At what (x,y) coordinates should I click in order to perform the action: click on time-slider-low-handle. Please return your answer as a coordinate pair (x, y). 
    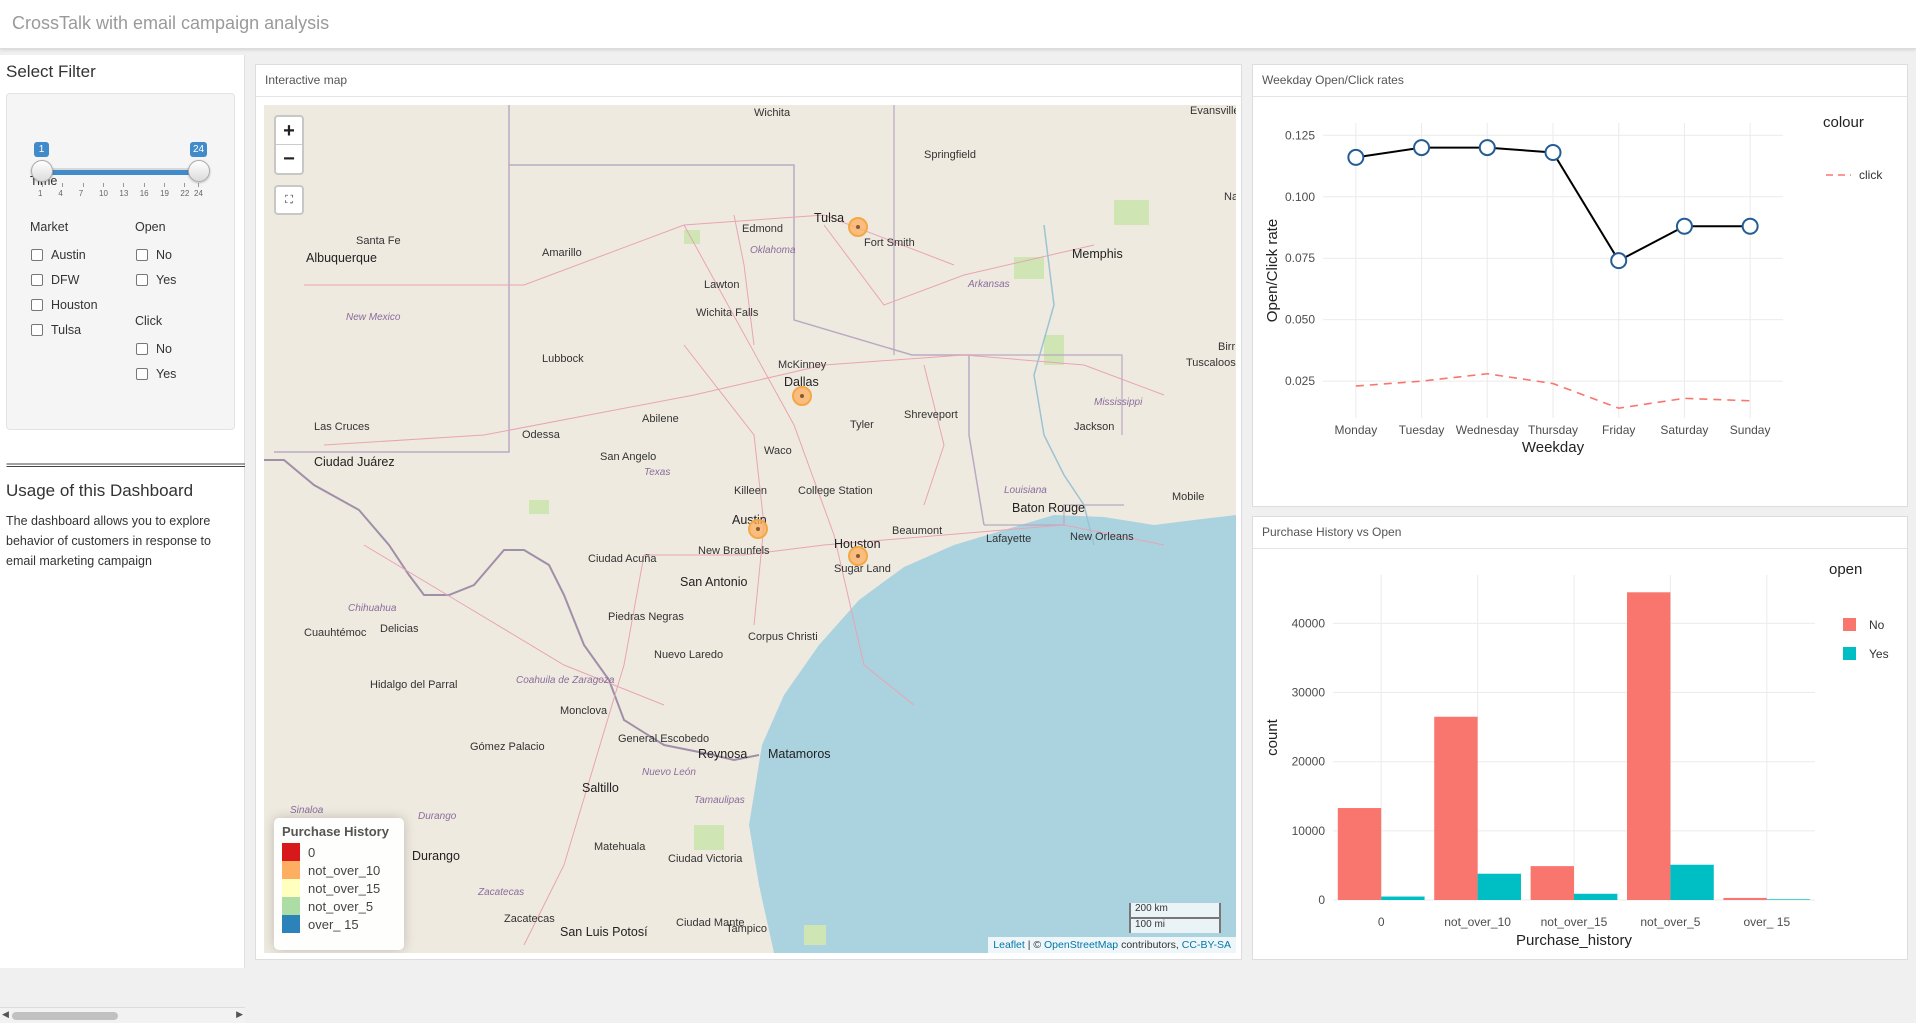
    Looking at the image, I should click on (42, 171).